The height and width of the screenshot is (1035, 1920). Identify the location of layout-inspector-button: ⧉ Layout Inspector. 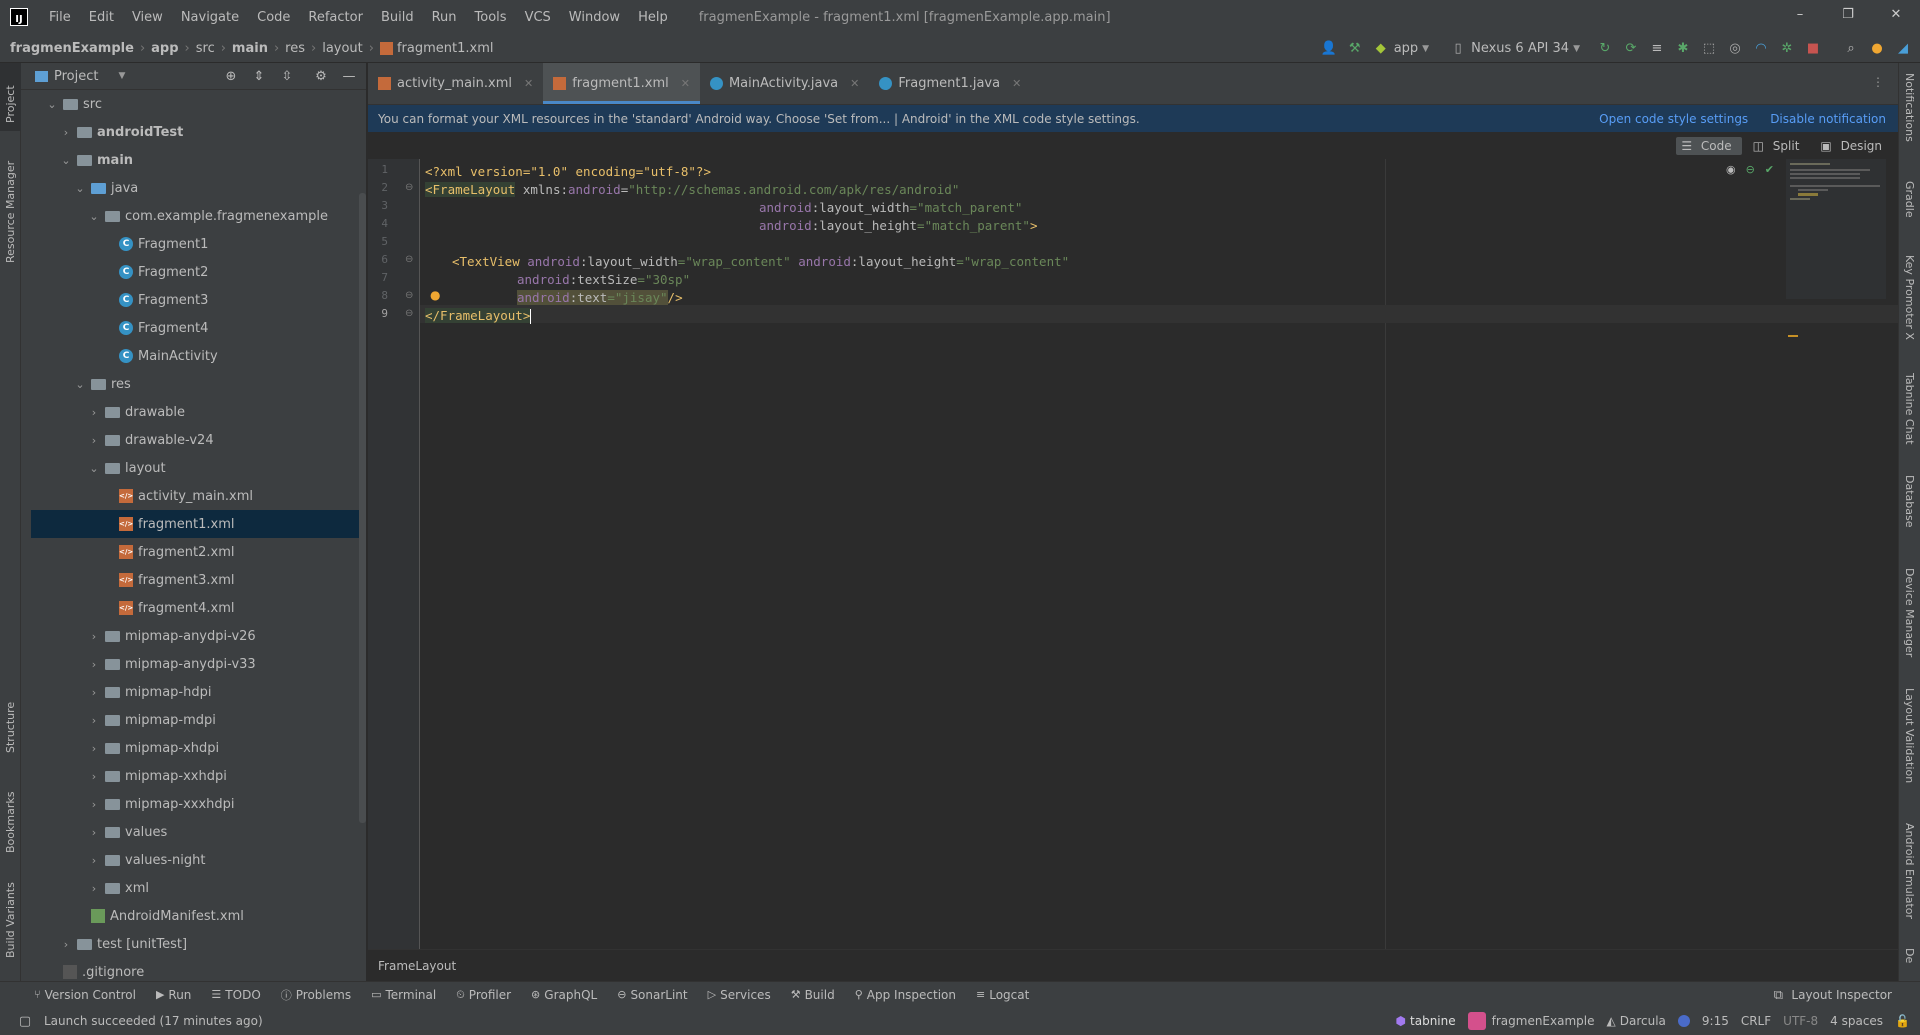
(1830, 995).